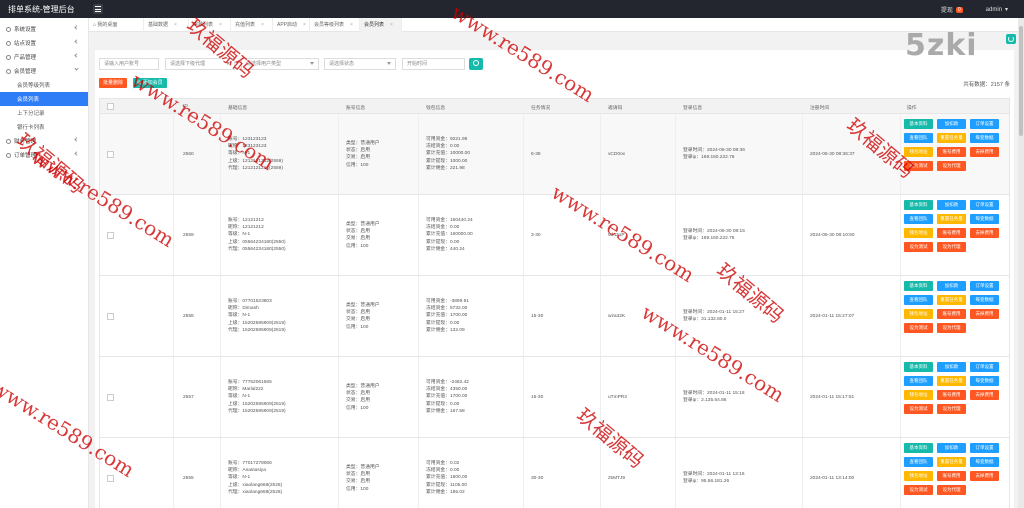  Describe the element at coordinates (110, 106) in the screenshot. I see `select-all-checkbox` at that location.